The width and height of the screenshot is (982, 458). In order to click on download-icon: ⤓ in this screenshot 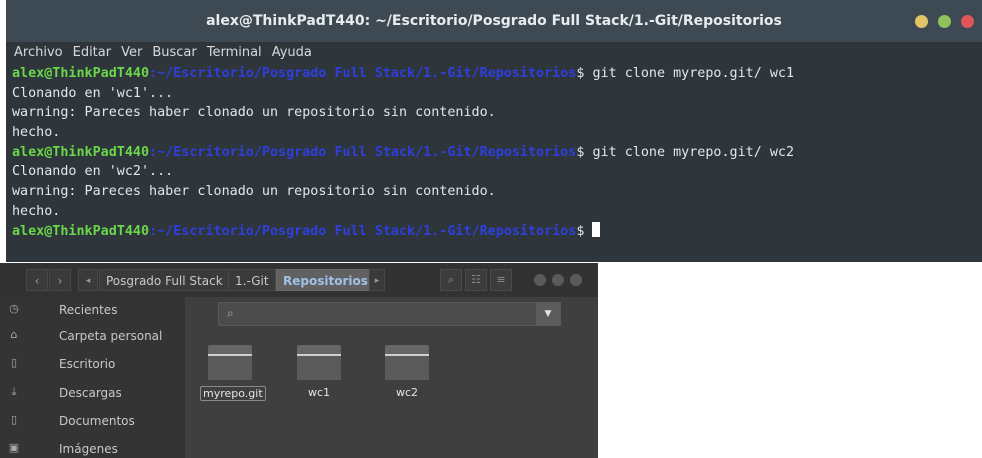, I will do `click(14, 391)`.